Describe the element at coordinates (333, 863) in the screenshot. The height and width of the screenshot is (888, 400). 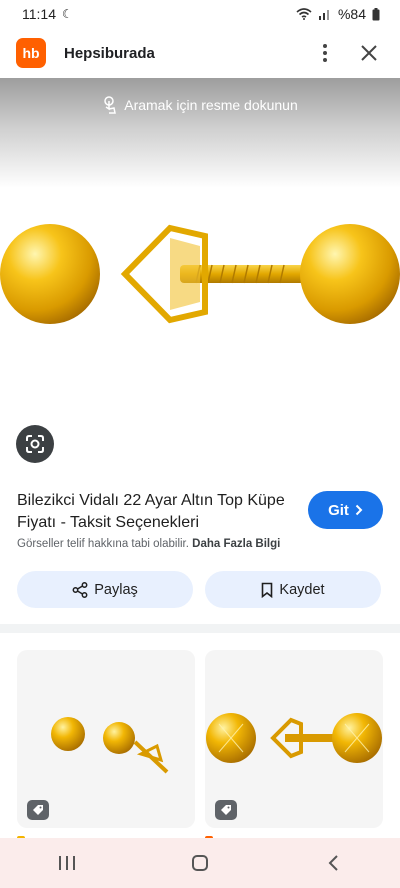
I see `back-icon` at that location.